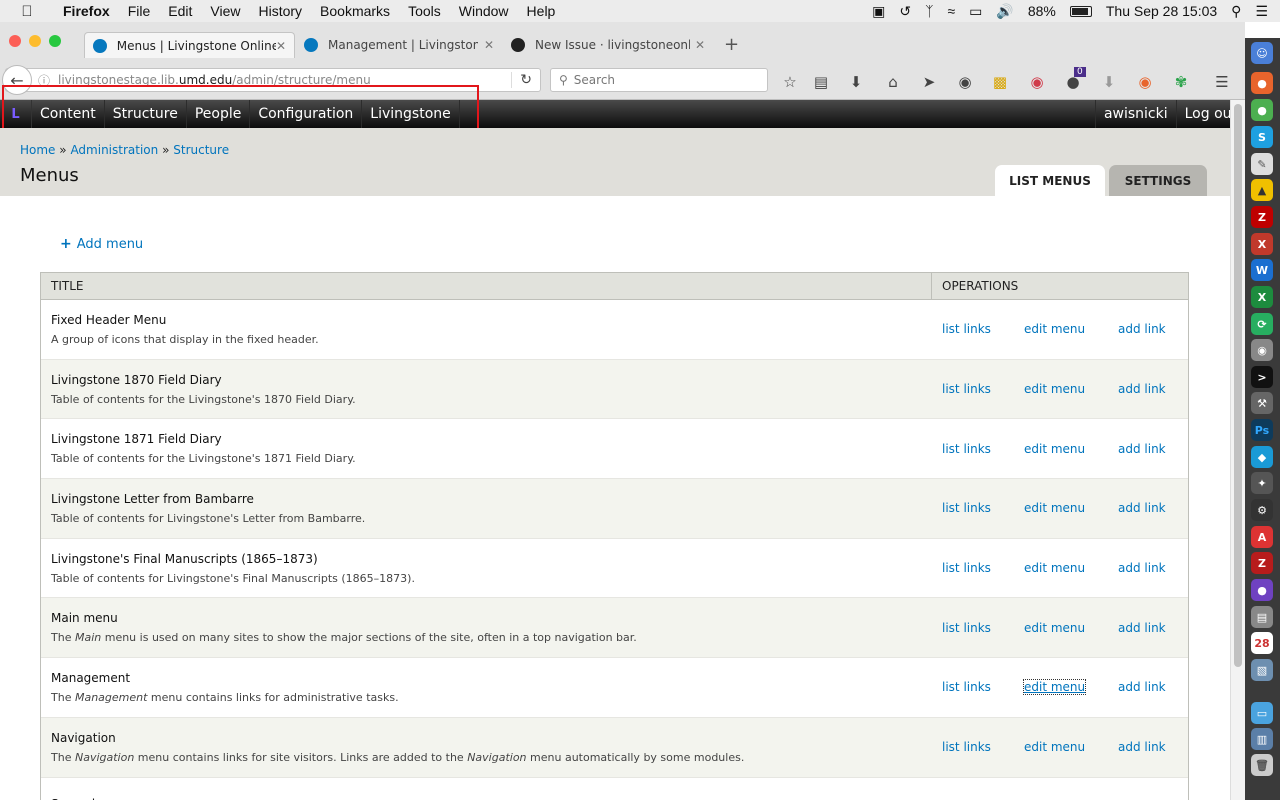  I want to click on network-icon: ◉, so click(1262, 350).